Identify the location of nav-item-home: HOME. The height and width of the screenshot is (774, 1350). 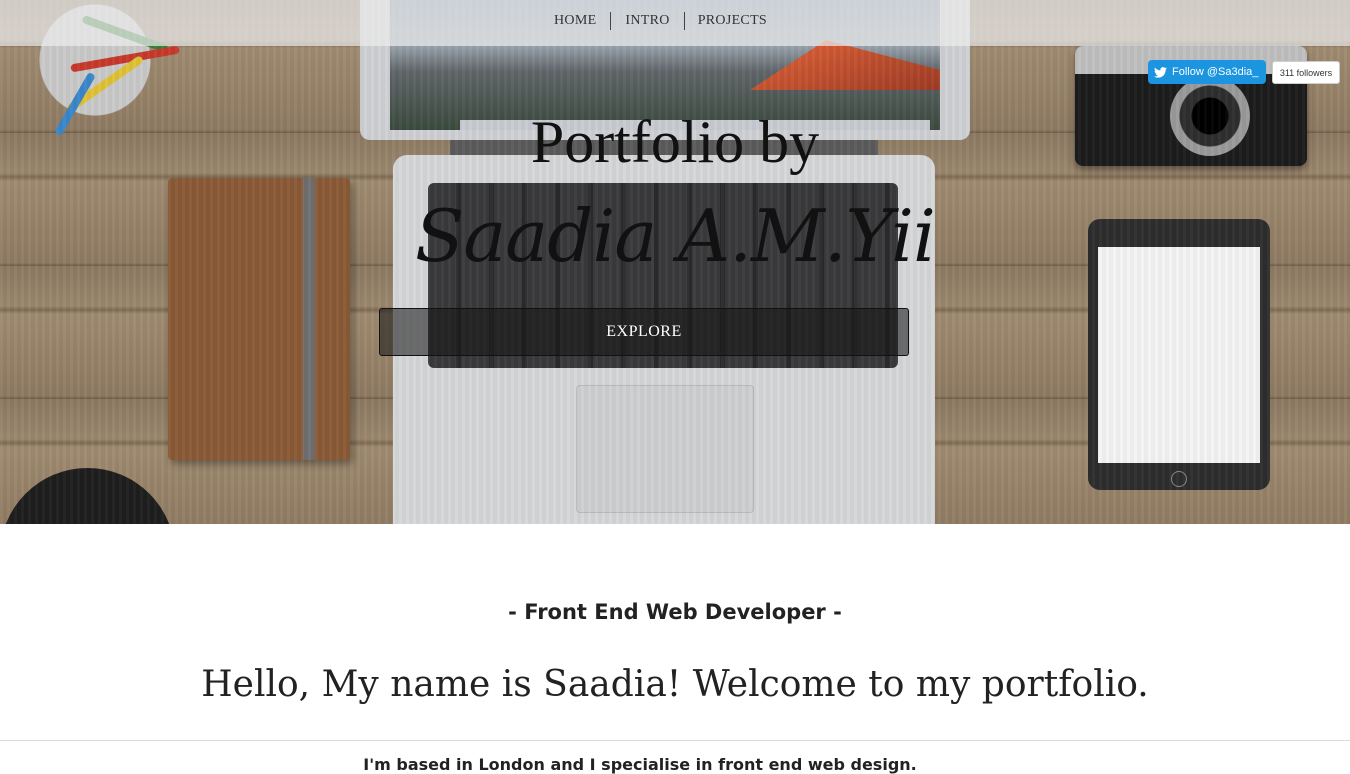
(577, 21).